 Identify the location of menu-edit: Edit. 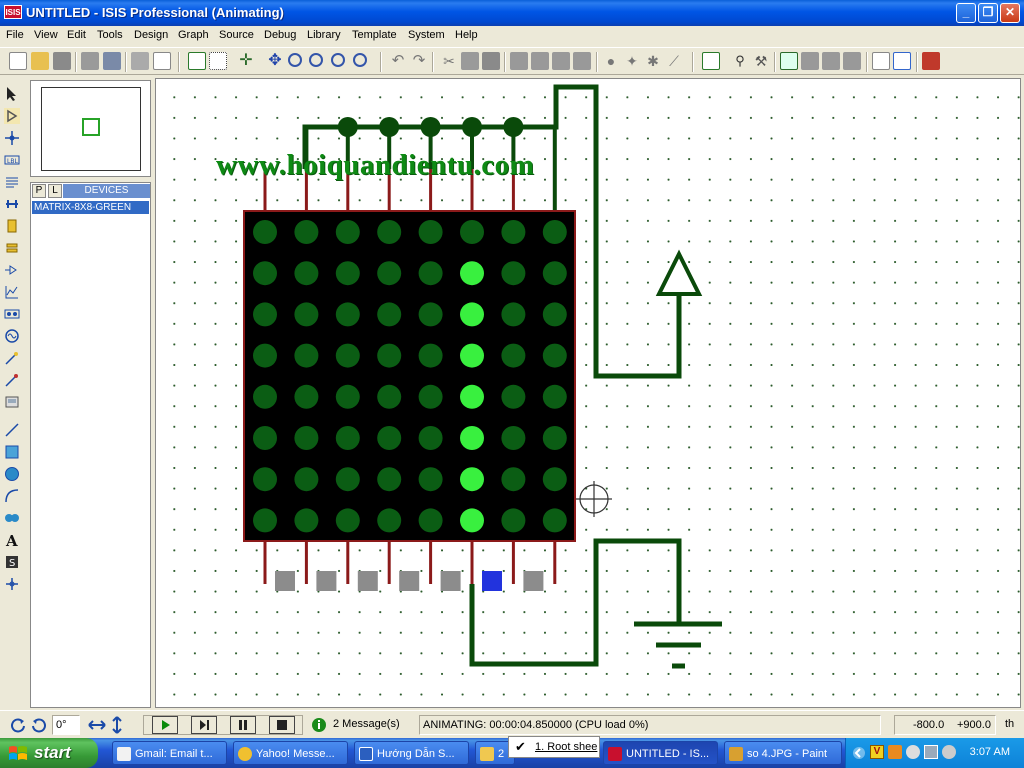
(76, 35).